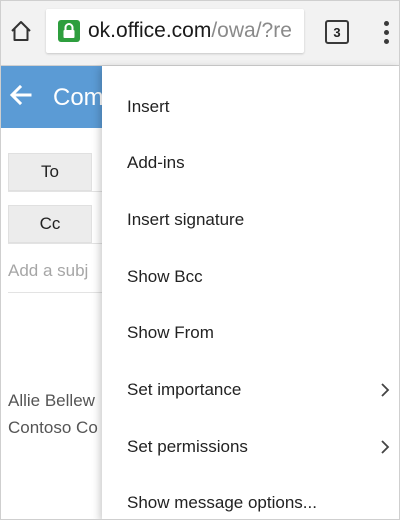 Image resolution: width=400 pixels, height=520 pixels. Describe the element at coordinates (20, 95) in the screenshot. I see `arrow-left-icon` at that location.